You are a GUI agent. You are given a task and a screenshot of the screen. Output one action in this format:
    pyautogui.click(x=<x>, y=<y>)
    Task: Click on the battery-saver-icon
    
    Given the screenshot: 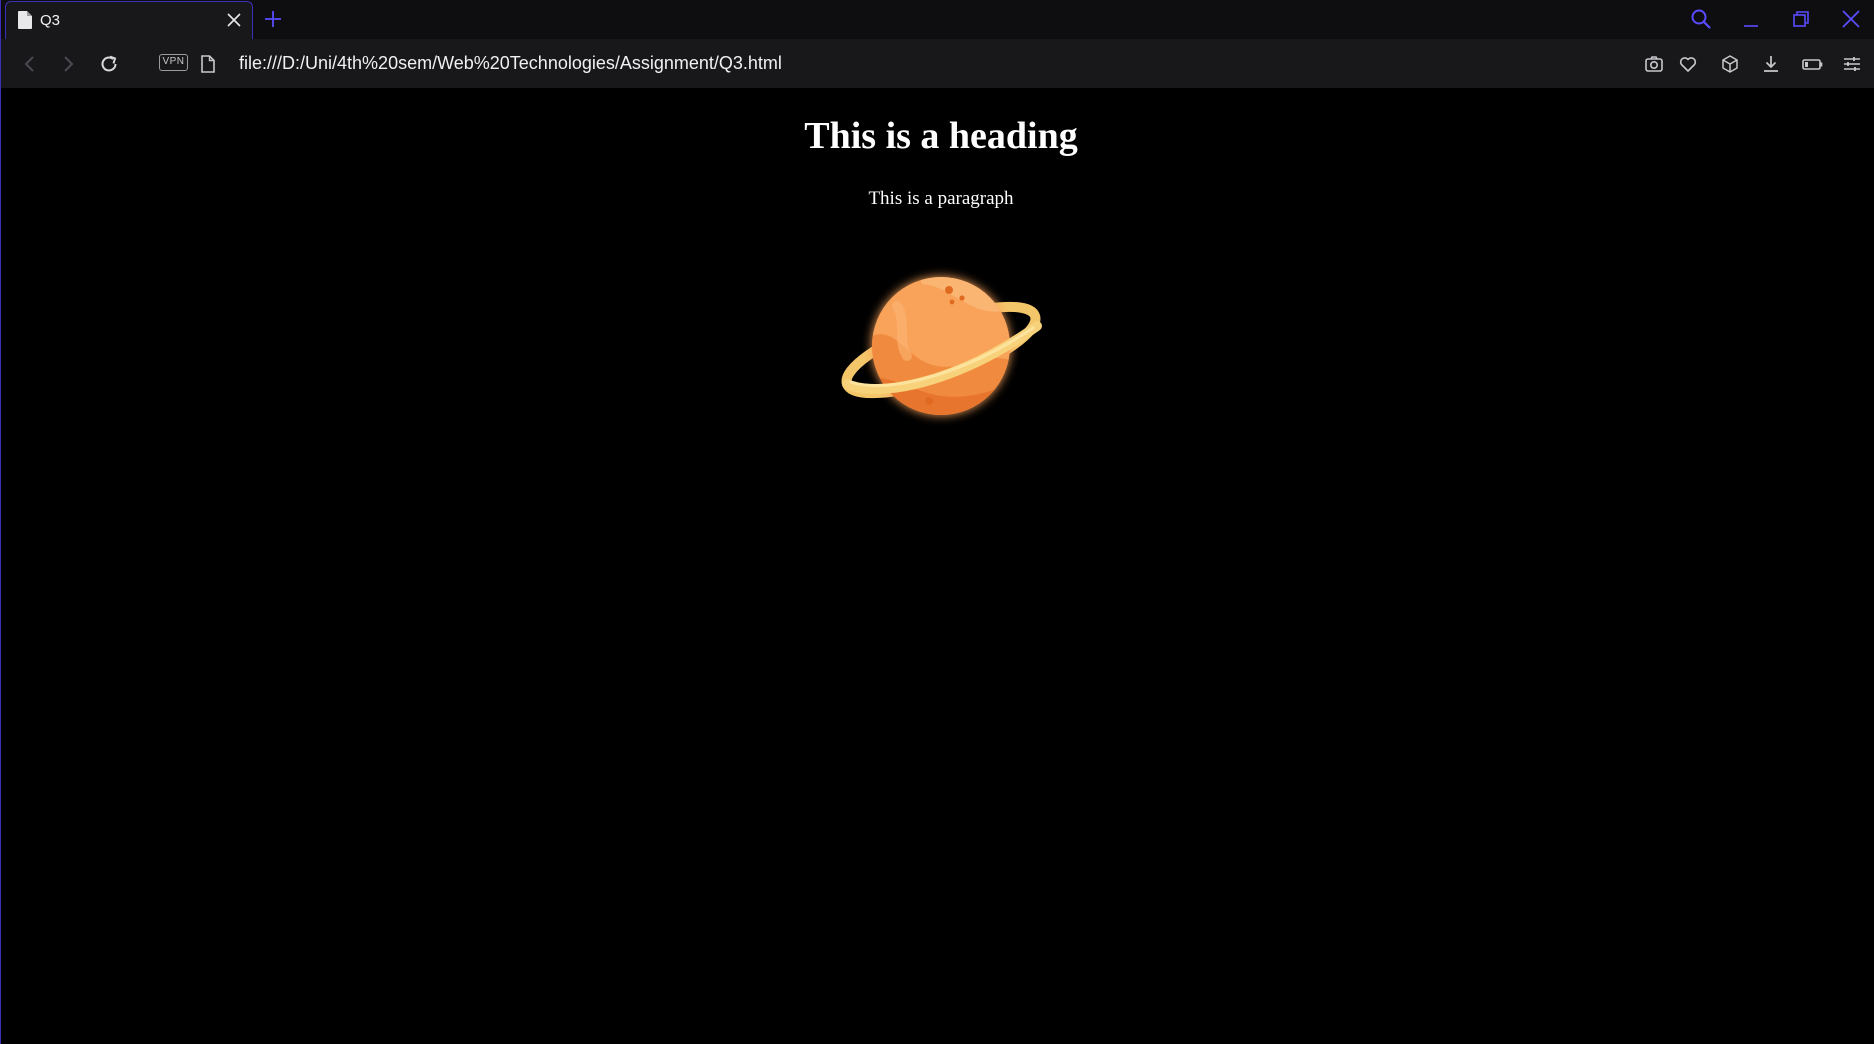 What is the action you would take?
    pyautogui.click(x=1812, y=64)
    